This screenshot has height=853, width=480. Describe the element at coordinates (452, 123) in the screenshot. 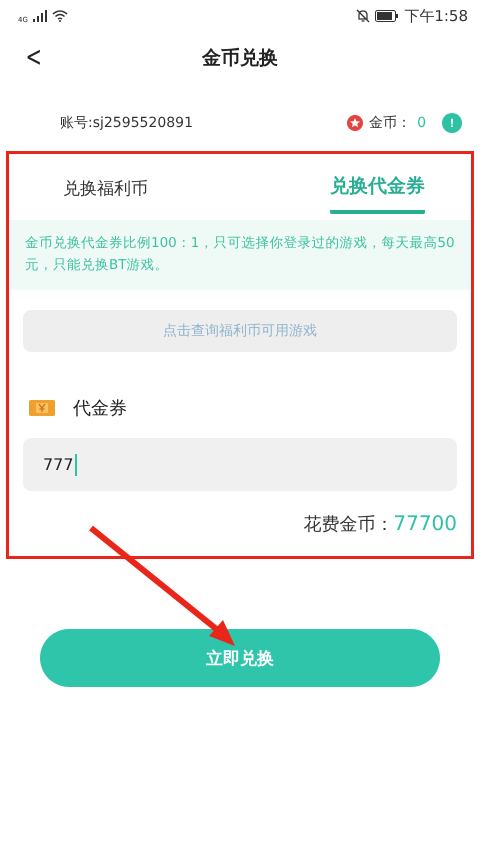

I see `info-button: !` at that location.